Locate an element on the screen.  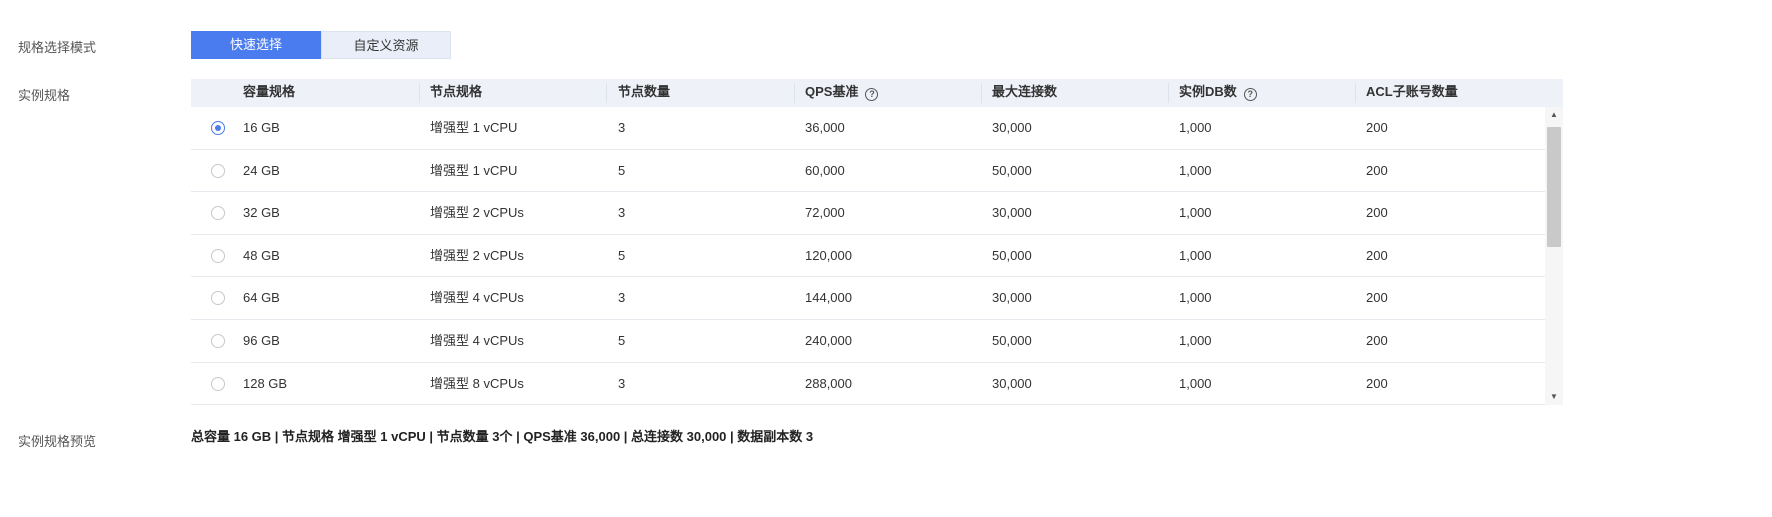
table-row: 32 GB 增强型 2 vCPUs 3 72,000 30,000 1,000 200 is located at coordinates (868, 213).